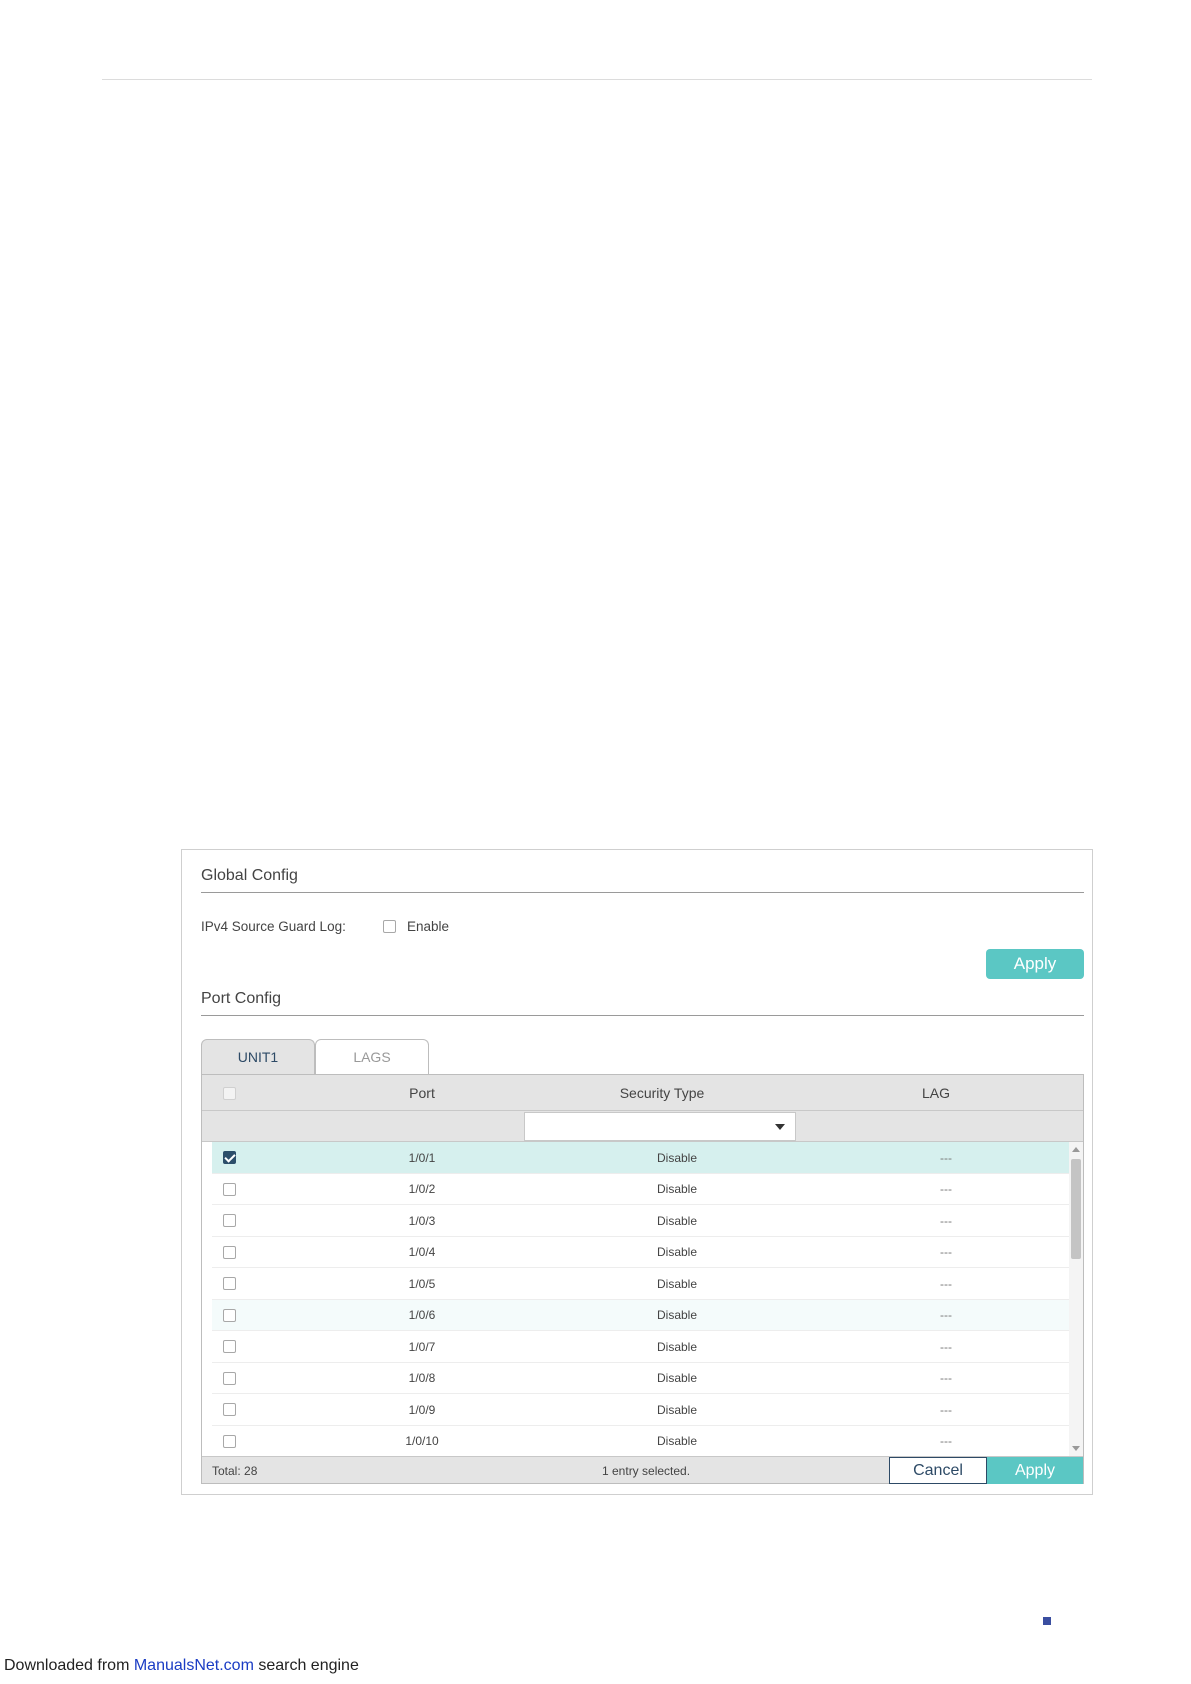 This screenshot has height=1684, width=1191. I want to click on row-port: 1/0/5, so click(422, 1283).